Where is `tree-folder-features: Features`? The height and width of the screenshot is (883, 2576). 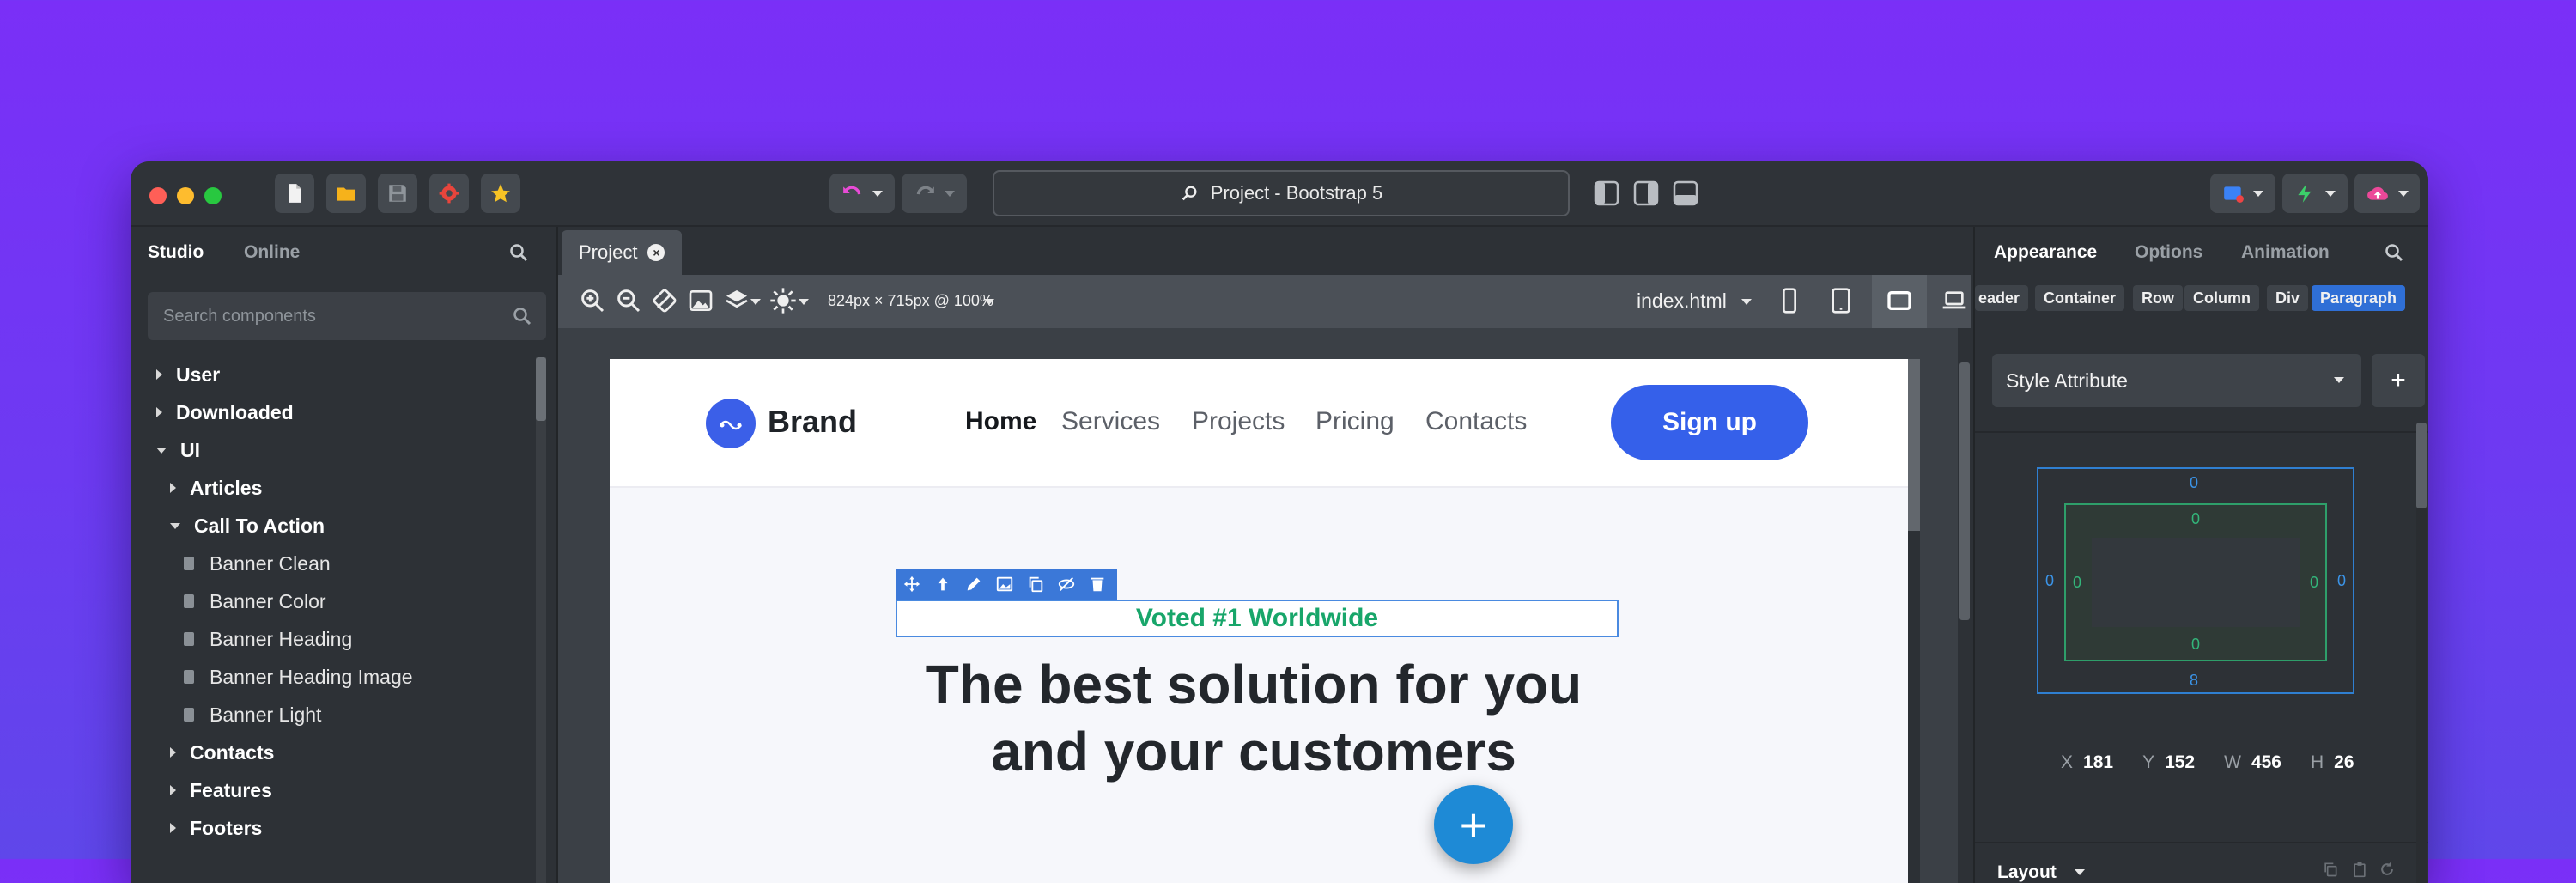
tree-folder-features: Features is located at coordinates (221, 790).